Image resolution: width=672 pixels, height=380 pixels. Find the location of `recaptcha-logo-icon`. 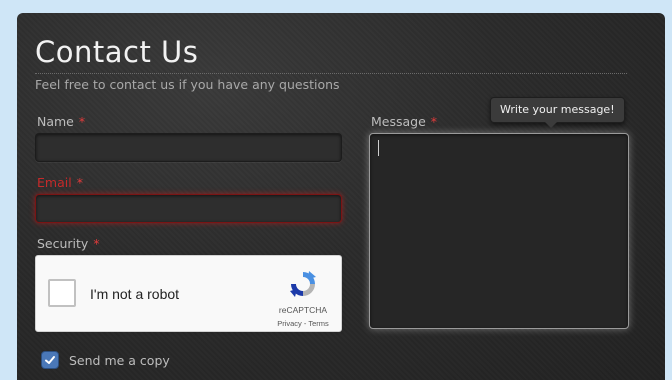

recaptcha-logo-icon is located at coordinates (303, 284).